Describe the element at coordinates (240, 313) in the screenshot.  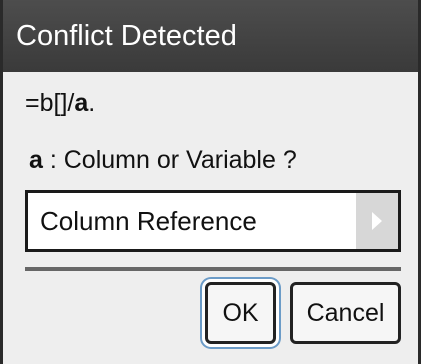
I see `ok-button: OK` at that location.